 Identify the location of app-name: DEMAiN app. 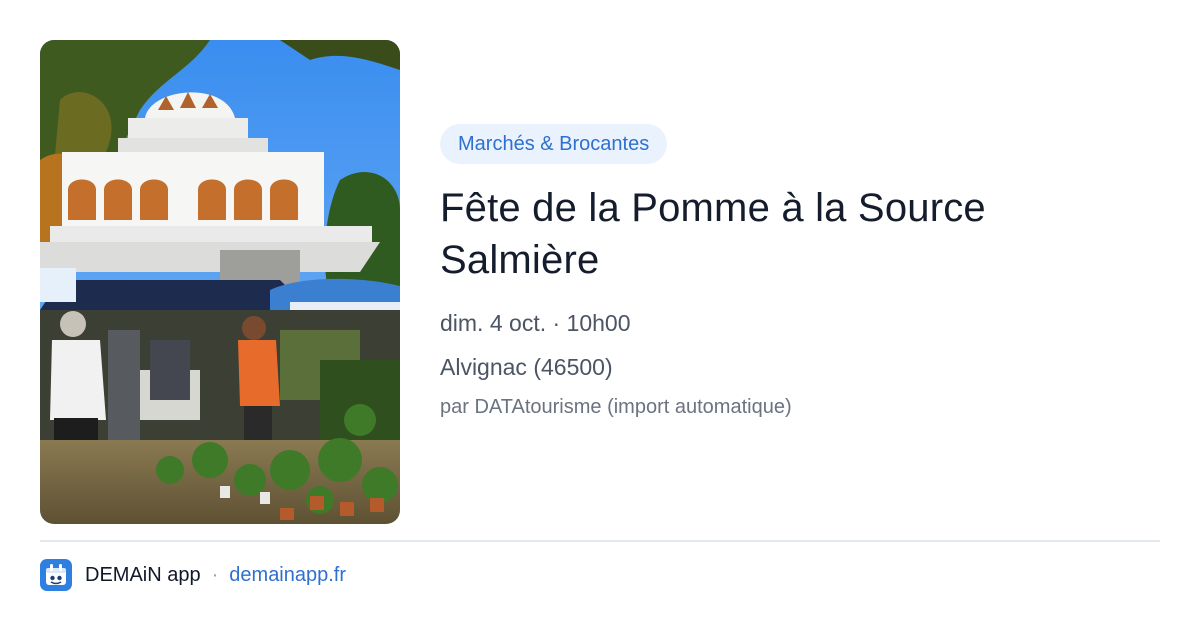
(143, 574).